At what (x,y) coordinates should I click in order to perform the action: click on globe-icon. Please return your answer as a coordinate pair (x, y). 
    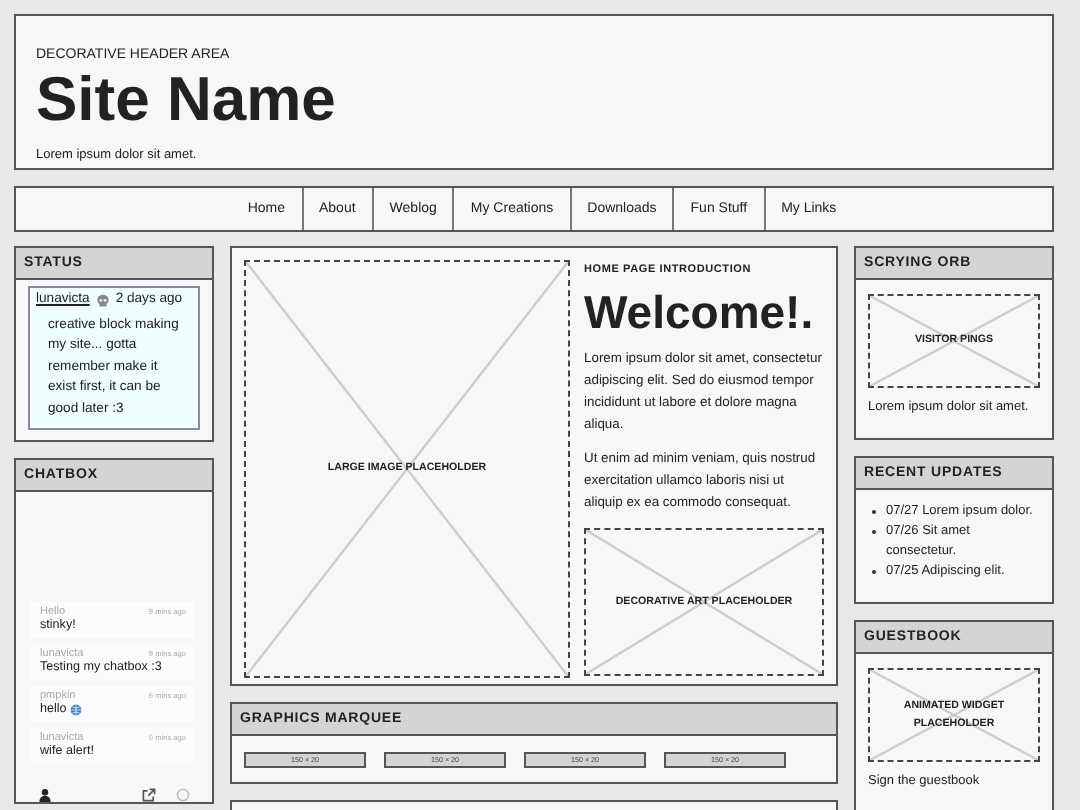
    Looking at the image, I should click on (76, 709).